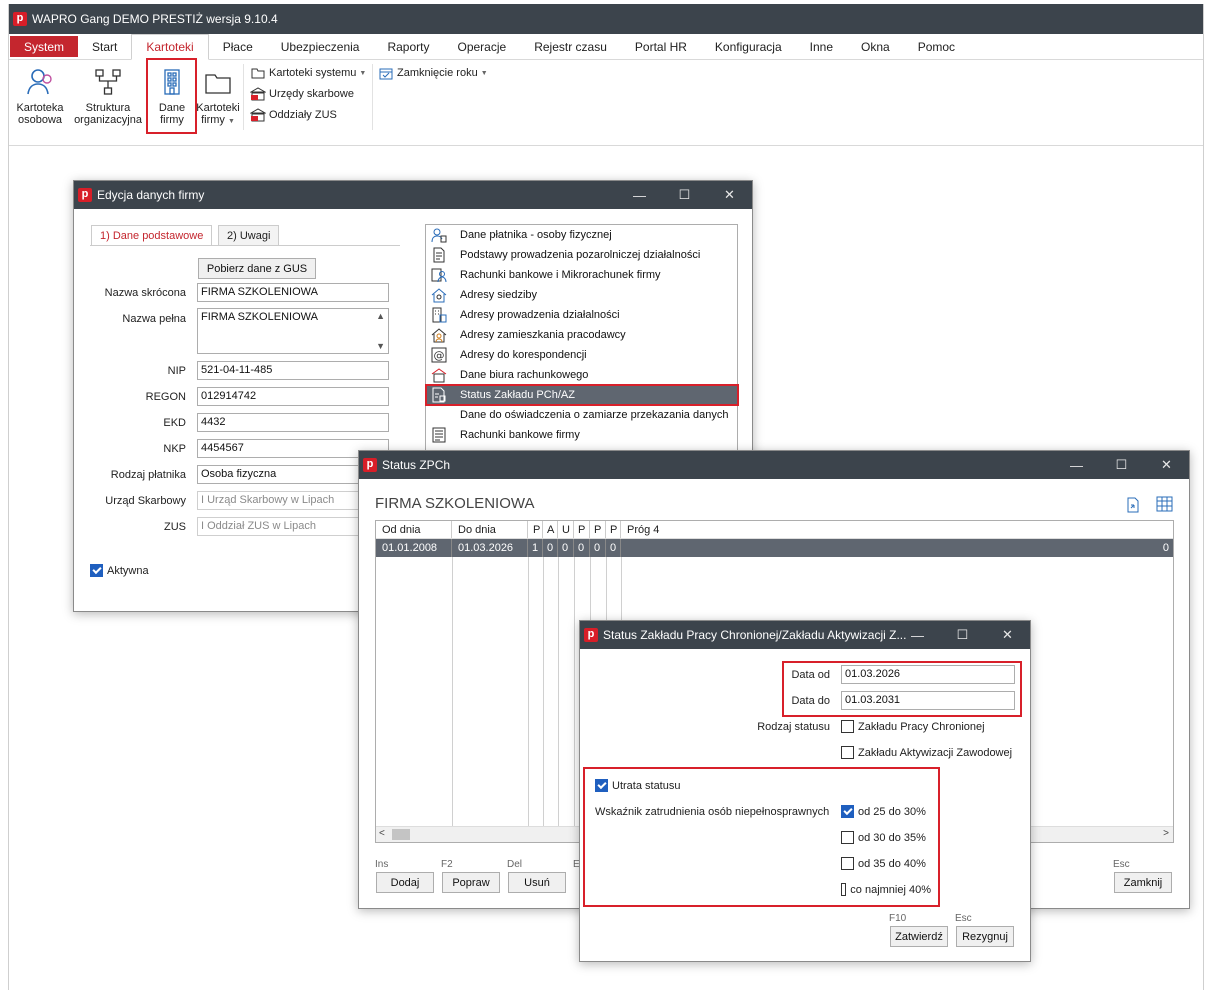  Describe the element at coordinates (892, 837) in the screenshot. I see `wskaznik-30-35-label: od 30 do 35%` at that location.